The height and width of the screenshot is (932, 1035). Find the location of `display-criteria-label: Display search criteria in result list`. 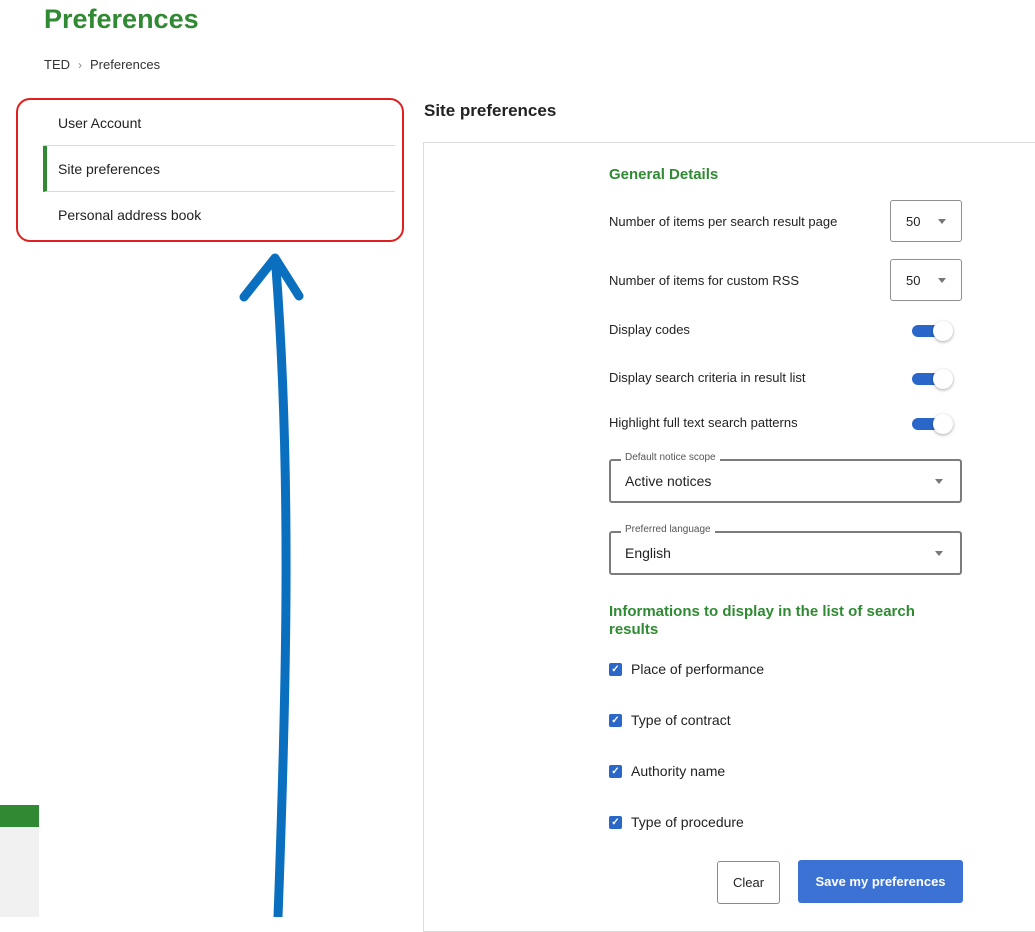

display-criteria-label: Display search criteria in result list is located at coordinates (707, 377).